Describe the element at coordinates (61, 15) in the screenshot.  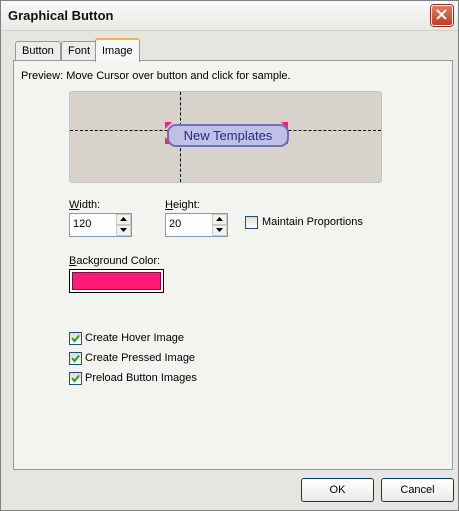
I see `window-title: Graphical Button` at that location.